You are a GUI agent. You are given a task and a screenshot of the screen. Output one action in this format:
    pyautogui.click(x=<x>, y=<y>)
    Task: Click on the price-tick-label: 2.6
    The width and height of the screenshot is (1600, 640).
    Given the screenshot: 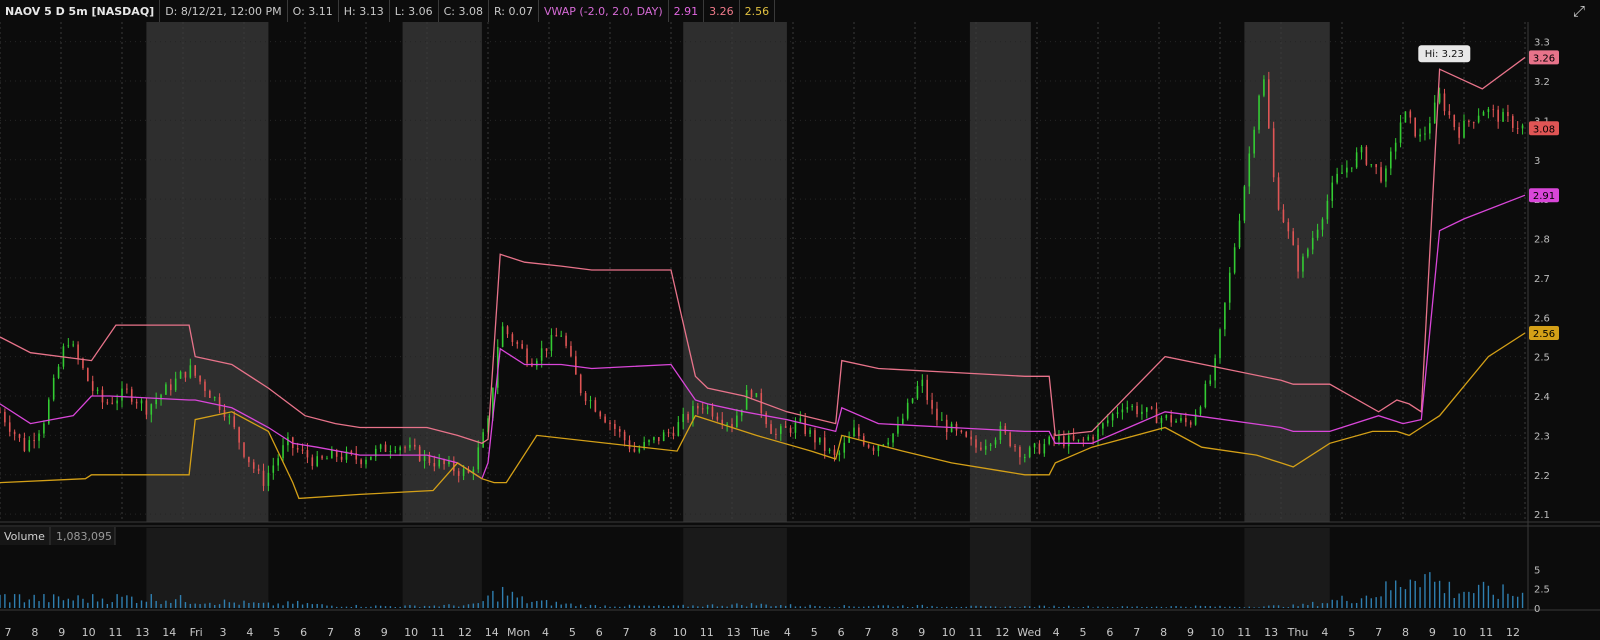 What is the action you would take?
    pyautogui.click(x=1542, y=318)
    